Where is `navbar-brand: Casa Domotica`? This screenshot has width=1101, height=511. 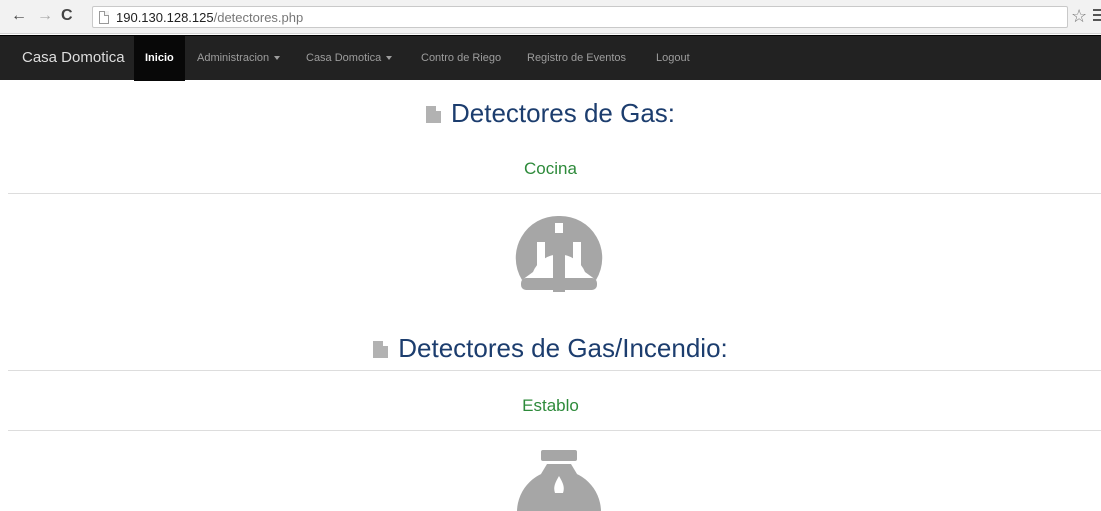 navbar-brand: Casa Domotica is located at coordinates (73, 57).